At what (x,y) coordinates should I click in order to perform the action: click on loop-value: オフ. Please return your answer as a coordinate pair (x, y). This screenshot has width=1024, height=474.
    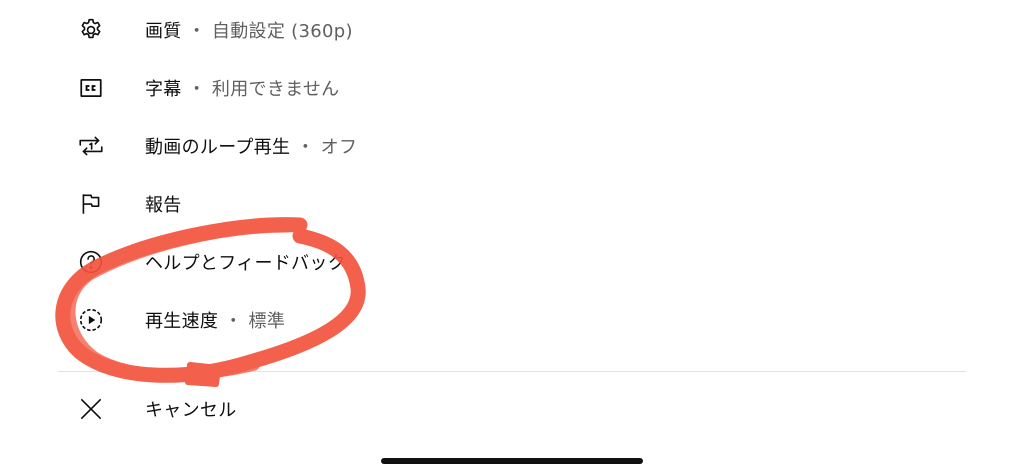
    Looking at the image, I should click on (339, 147).